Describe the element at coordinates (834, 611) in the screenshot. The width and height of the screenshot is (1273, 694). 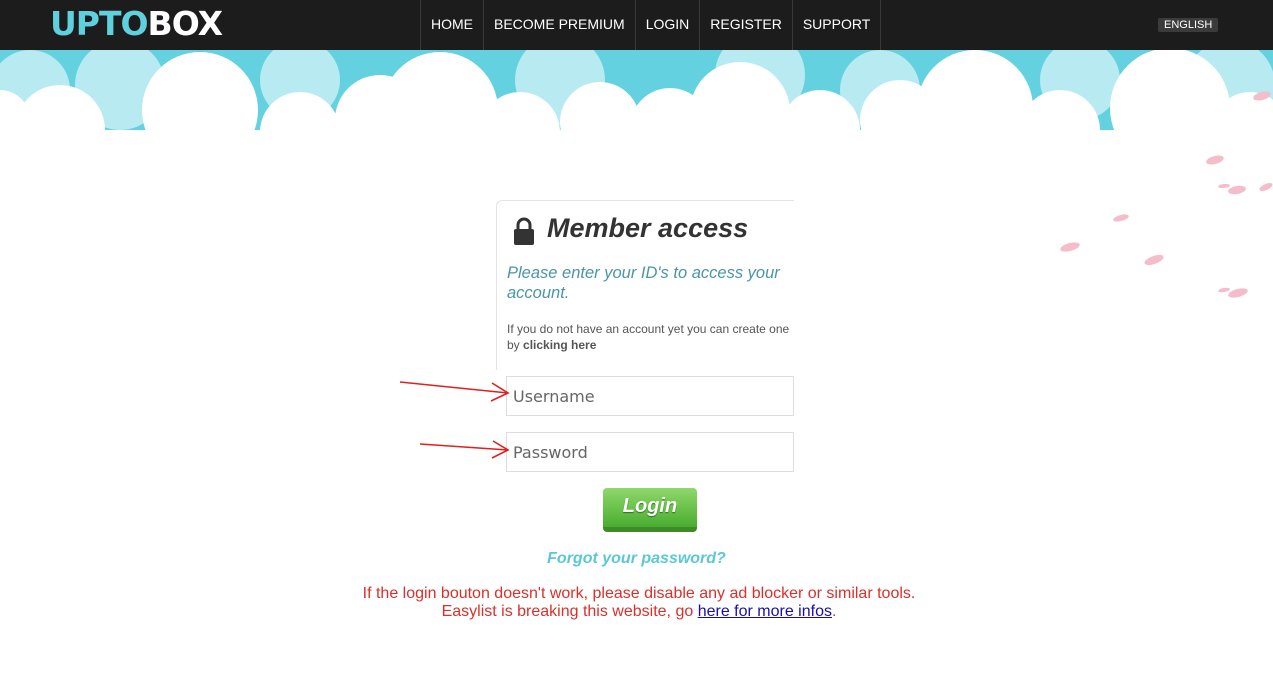
I see `warning-suffix: .` at that location.